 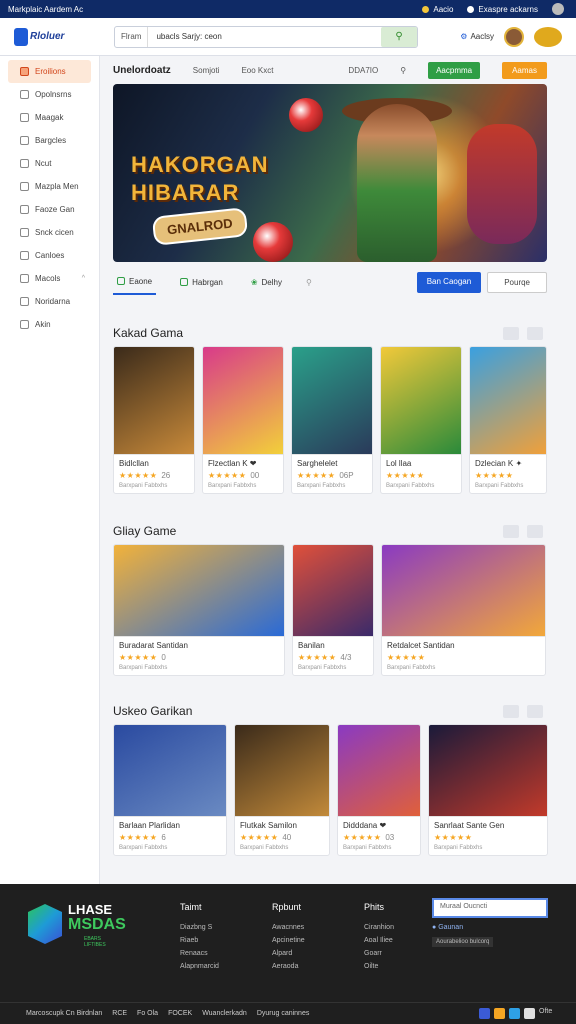 What do you see at coordinates (49, 140) in the screenshot?
I see `sidebar-item-3: Bargcles` at bounding box center [49, 140].